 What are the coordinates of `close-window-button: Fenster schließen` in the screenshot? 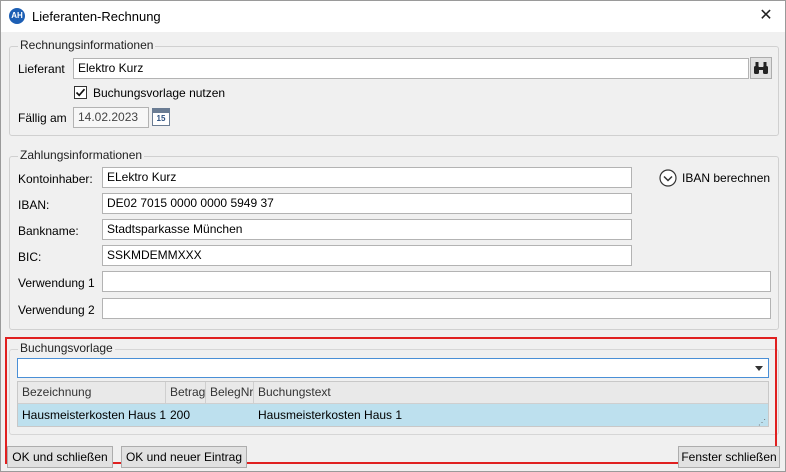 It's located at (729, 457).